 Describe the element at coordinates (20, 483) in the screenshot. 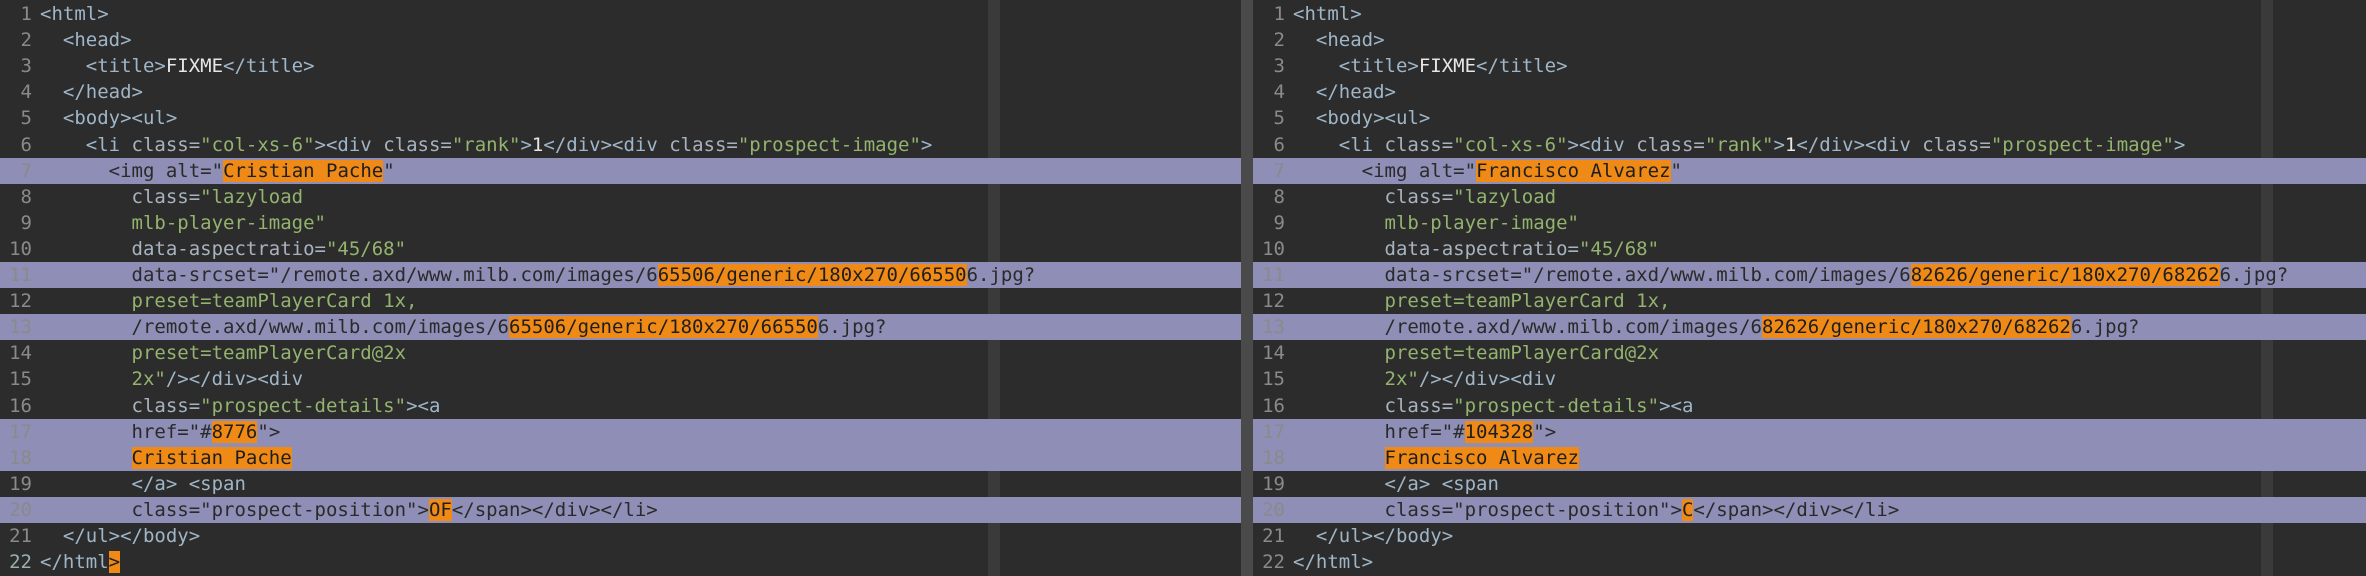

I see `line-number: 19` at that location.